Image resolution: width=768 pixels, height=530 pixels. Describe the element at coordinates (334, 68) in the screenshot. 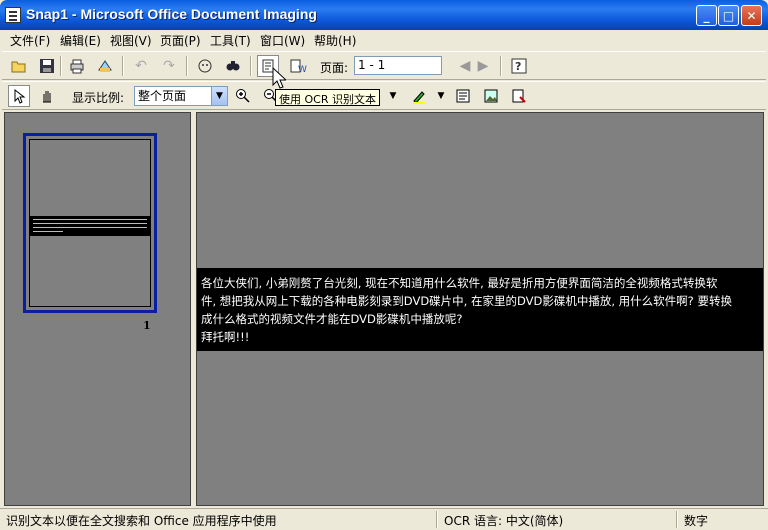

I see `page-label: 页面:` at that location.